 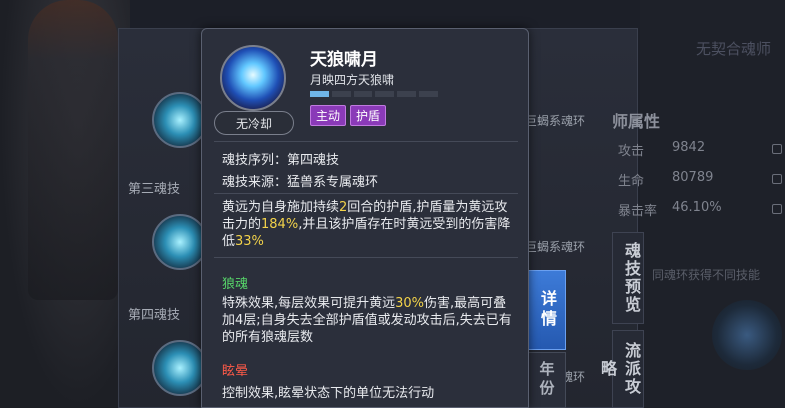 I want to click on attr-value: 9842, so click(x=689, y=147).